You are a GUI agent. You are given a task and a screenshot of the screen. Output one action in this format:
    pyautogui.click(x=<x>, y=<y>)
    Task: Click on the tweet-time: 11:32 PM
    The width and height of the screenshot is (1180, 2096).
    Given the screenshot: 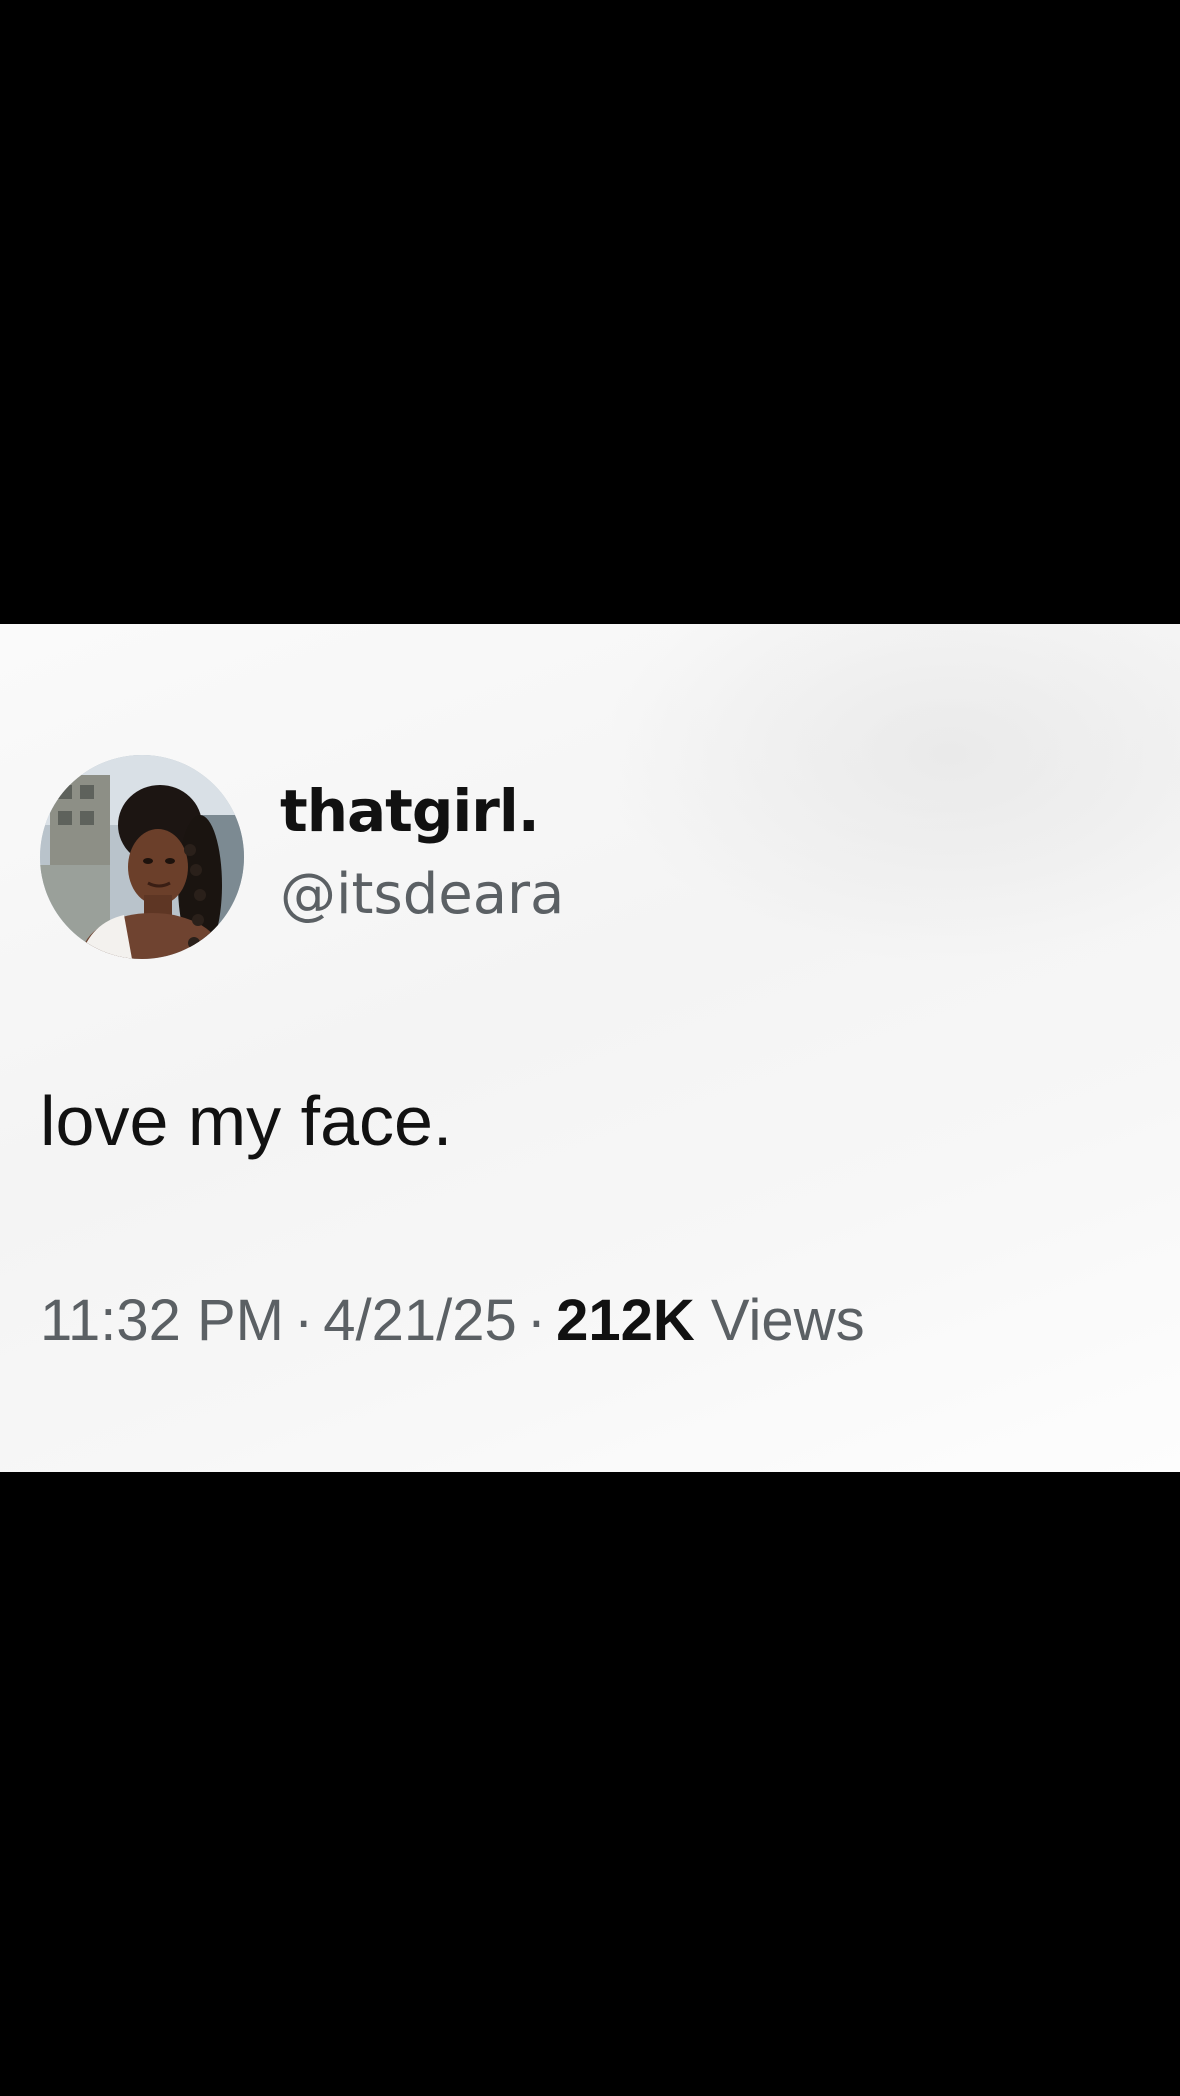 What is the action you would take?
    pyautogui.click(x=162, y=1320)
    